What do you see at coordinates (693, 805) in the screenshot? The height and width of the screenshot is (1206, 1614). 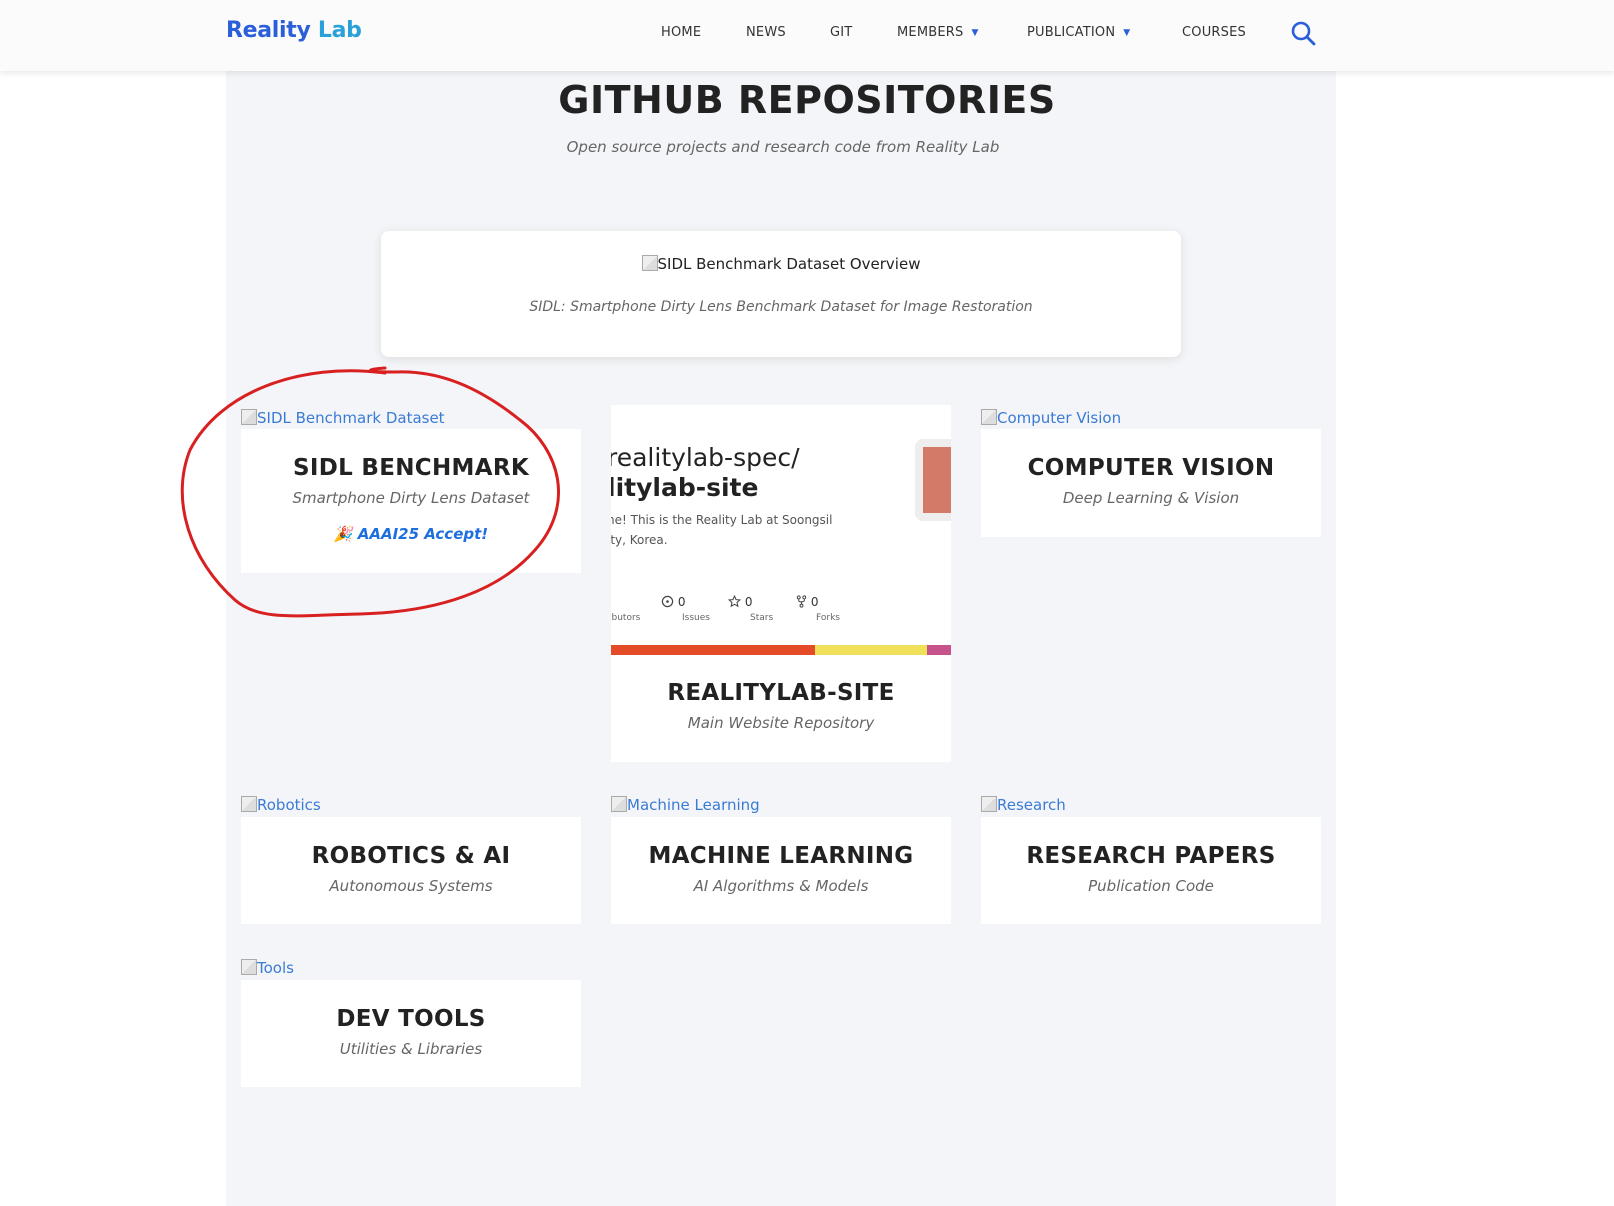 I see `ml-image-alt: Machine Learning` at bounding box center [693, 805].